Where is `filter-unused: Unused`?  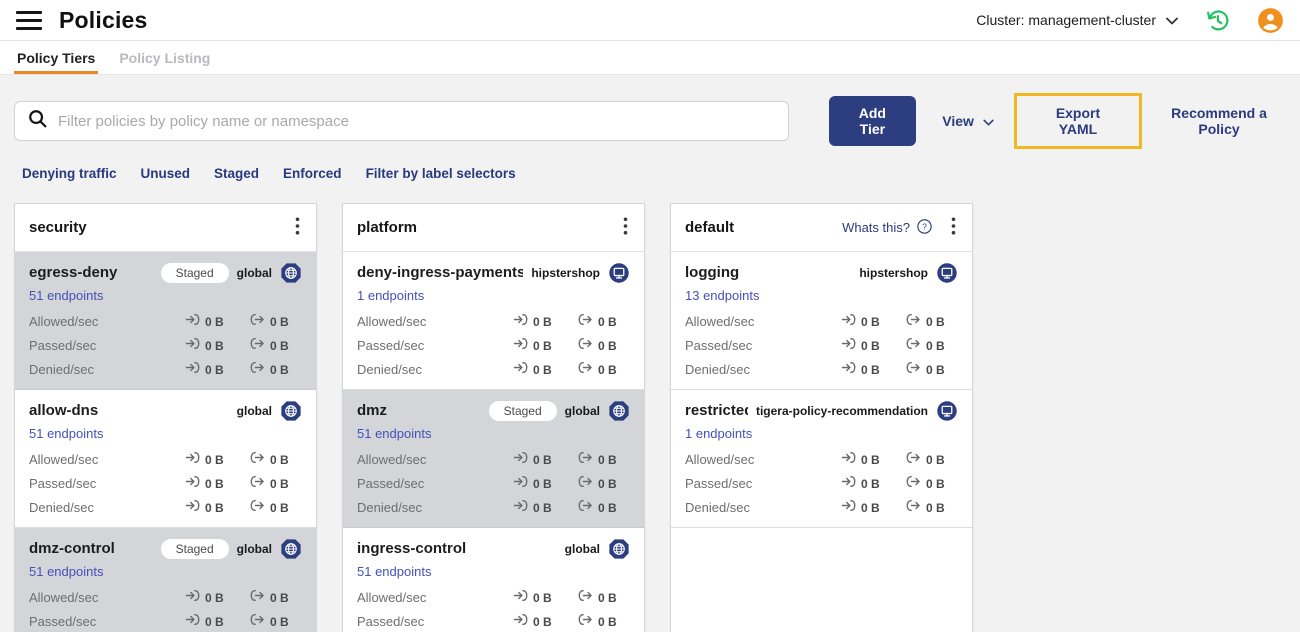 filter-unused: Unused is located at coordinates (166, 173).